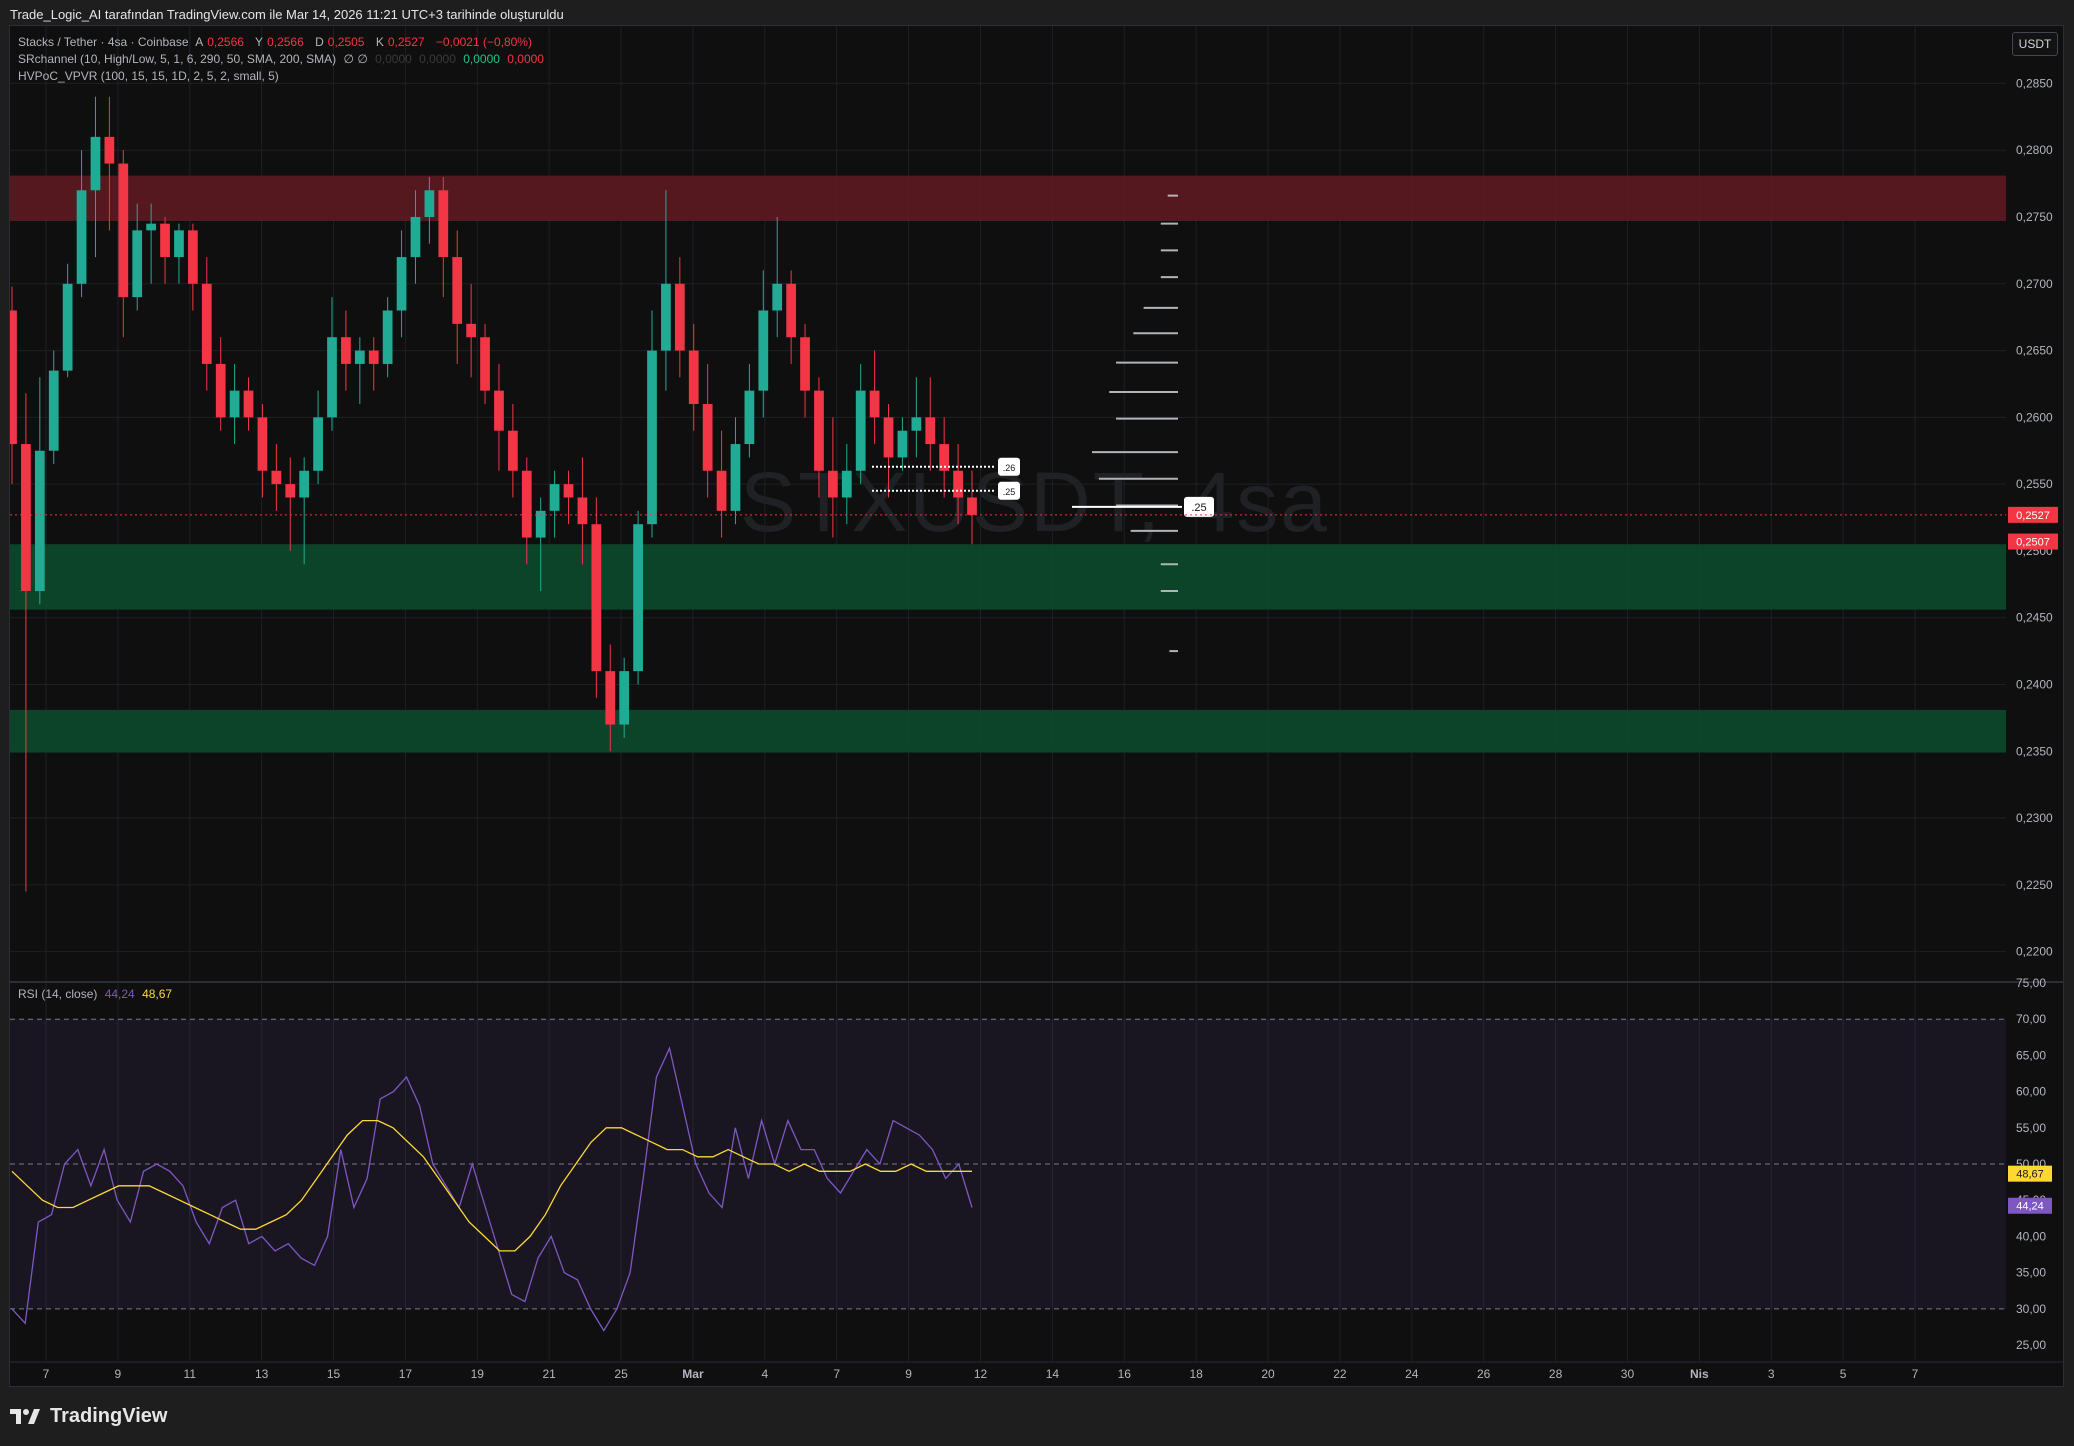 This screenshot has width=2074, height=1446. I want to click on time-tick-label: 12, so click(981, 1374).